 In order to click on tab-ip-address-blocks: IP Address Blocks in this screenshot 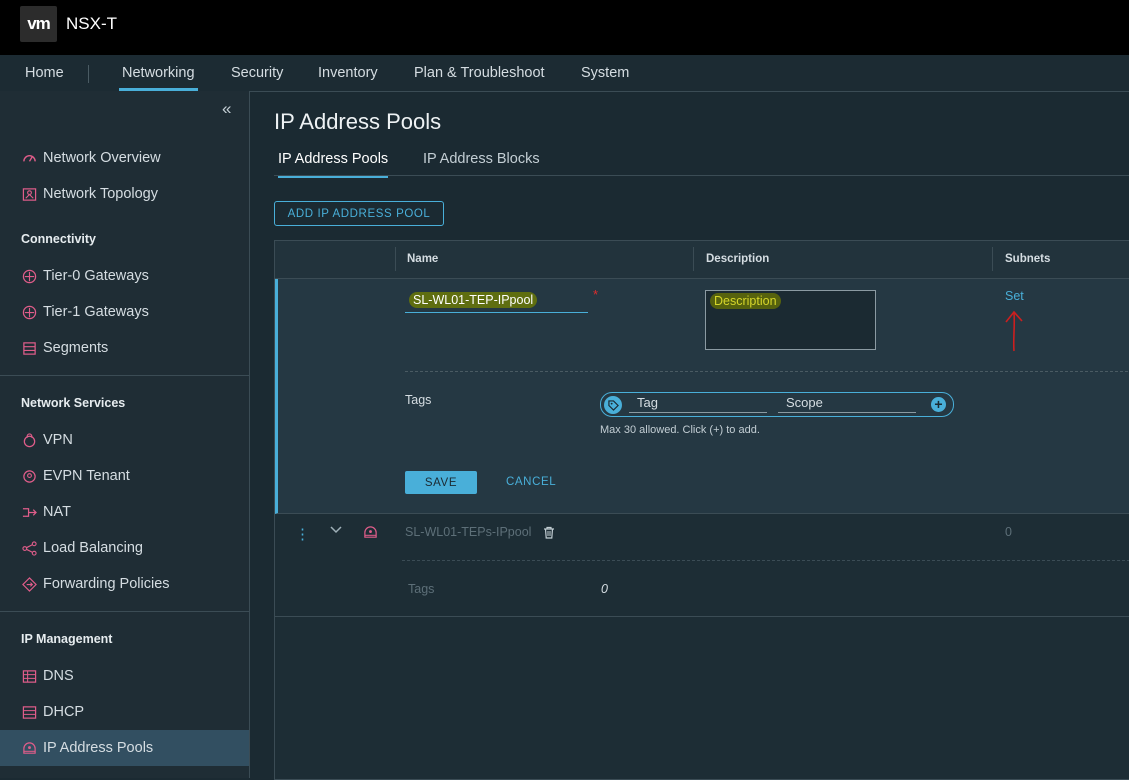, I will do `click(481, 163)`.